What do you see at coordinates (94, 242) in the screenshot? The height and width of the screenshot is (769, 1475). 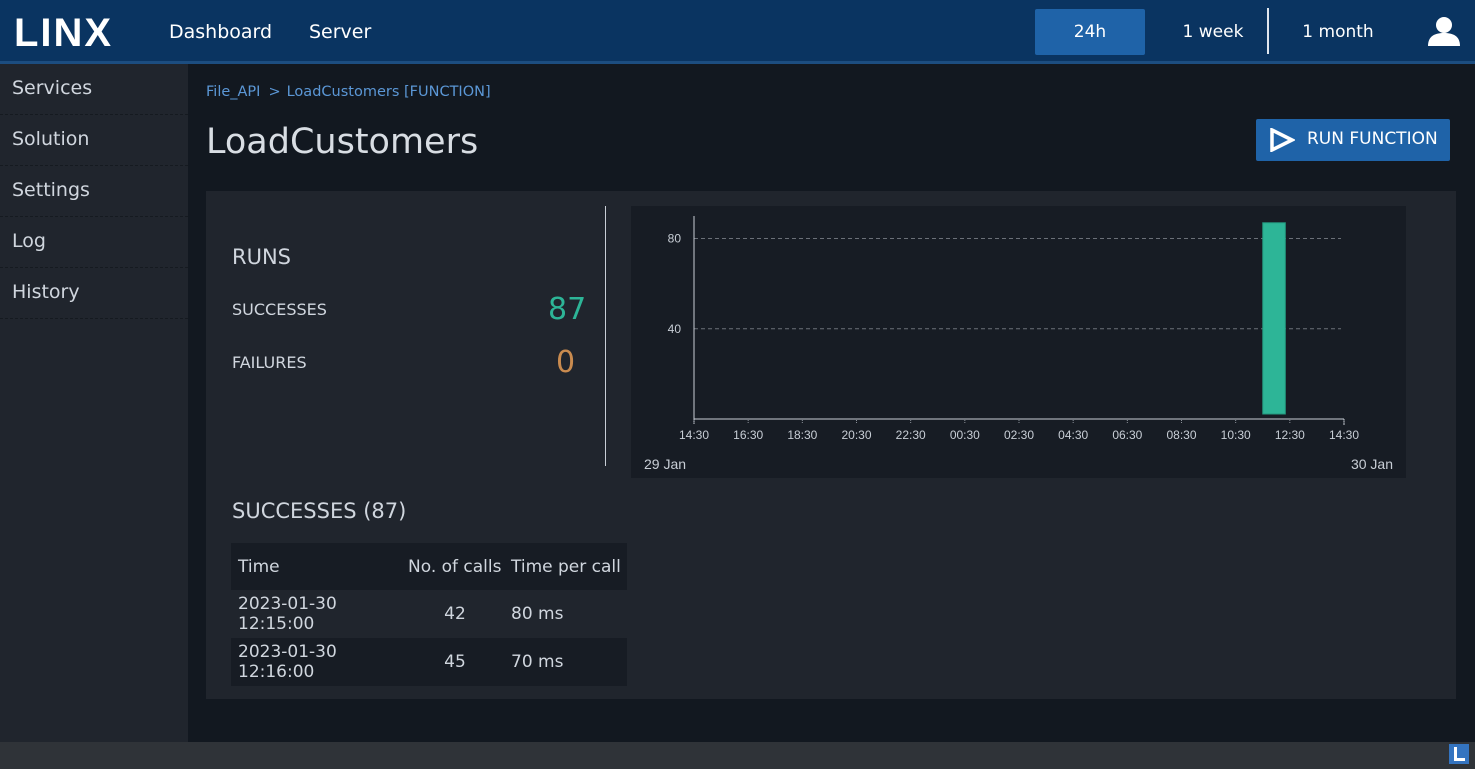 I see `sidebar-item-log: Log` at bounding box center [94, 242].